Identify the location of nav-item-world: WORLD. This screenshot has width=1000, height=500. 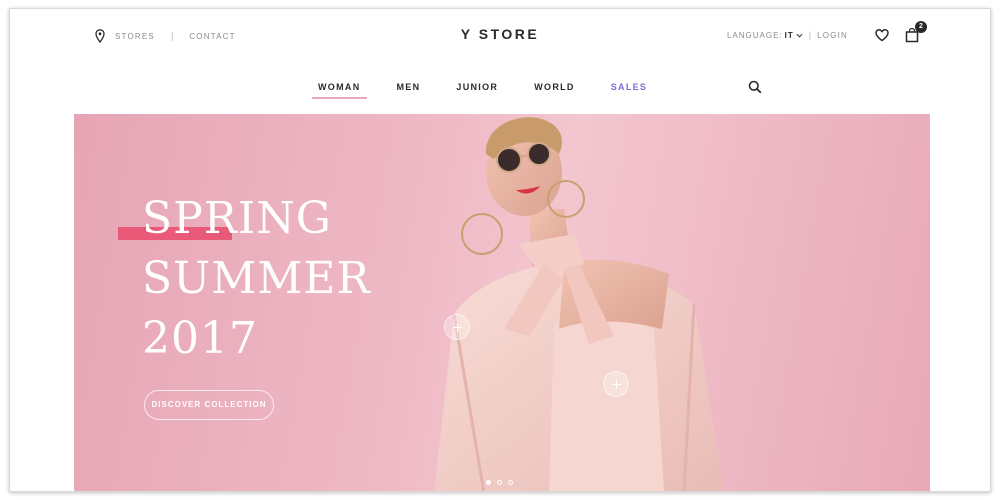
(554, 90).